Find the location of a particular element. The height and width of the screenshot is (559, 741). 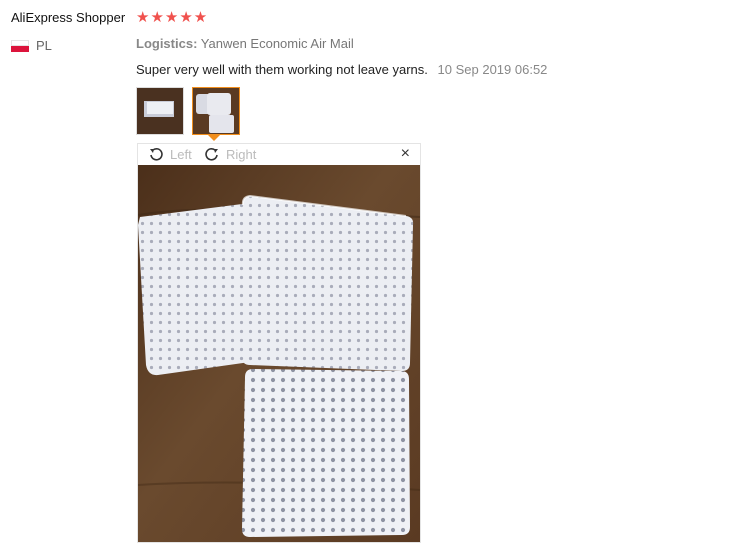

review-photo-thumbnails is located at coordinates (191, 114).